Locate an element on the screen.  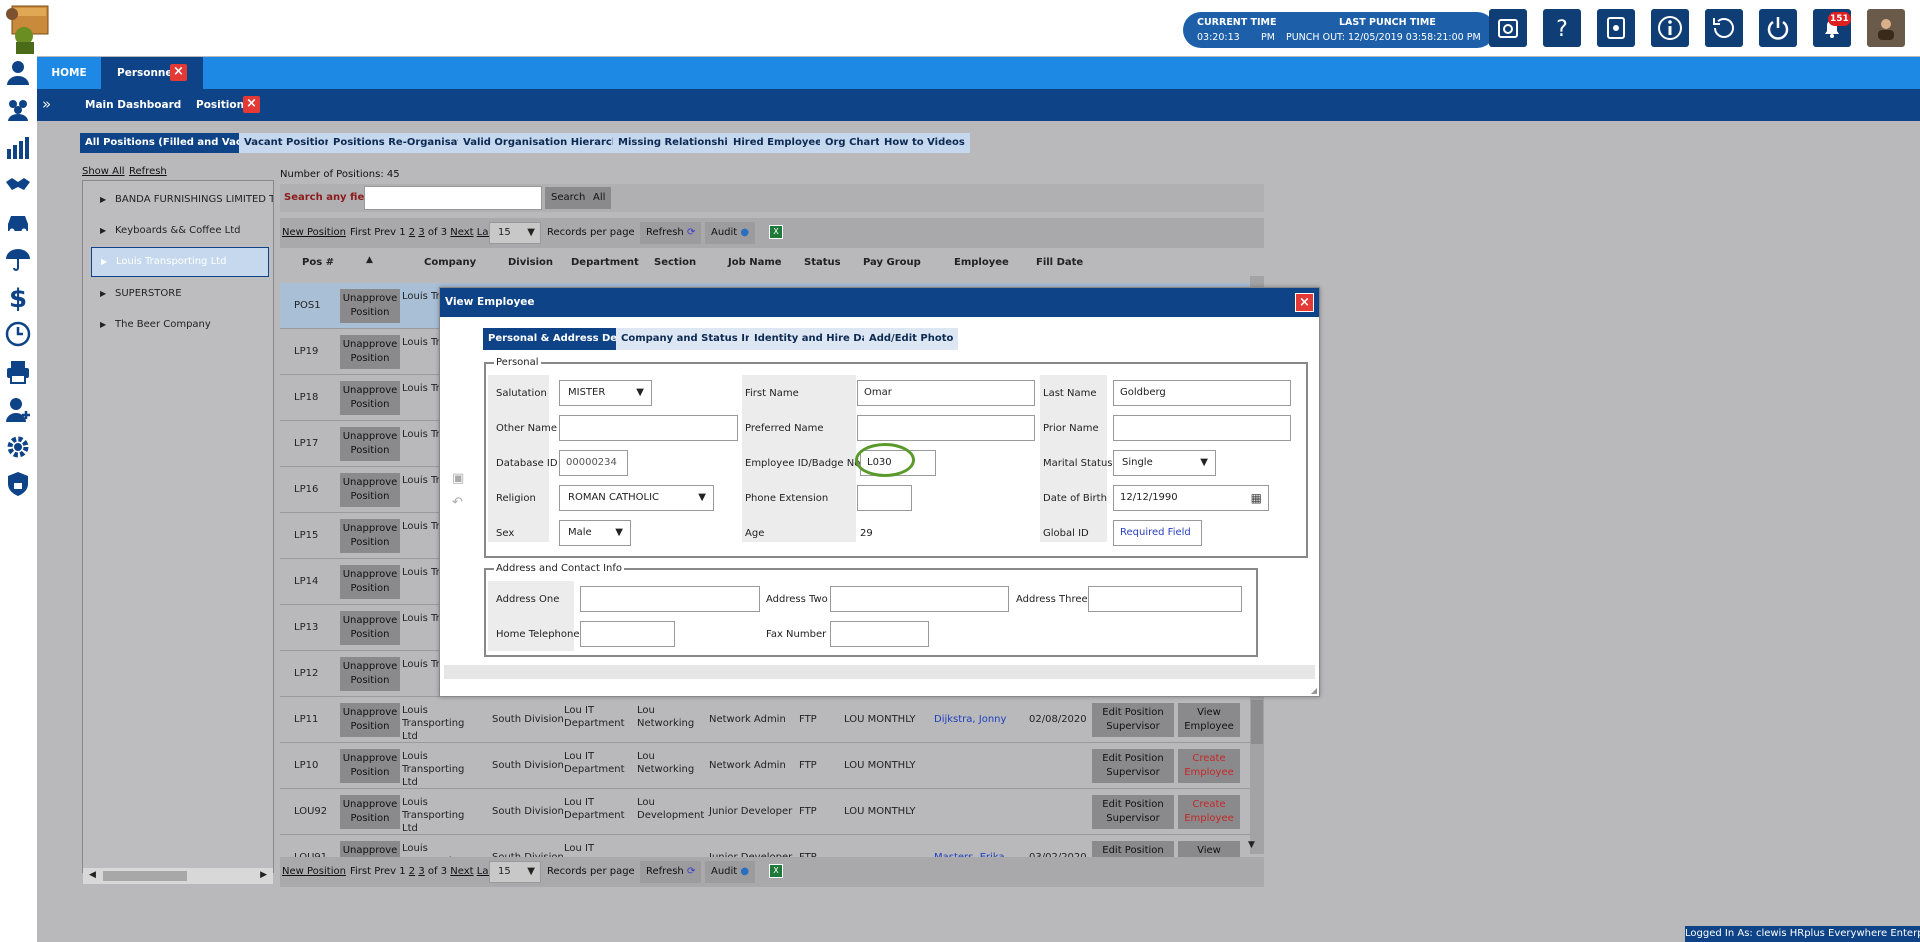
prior-name-field is located at coordinates (1202, 428).